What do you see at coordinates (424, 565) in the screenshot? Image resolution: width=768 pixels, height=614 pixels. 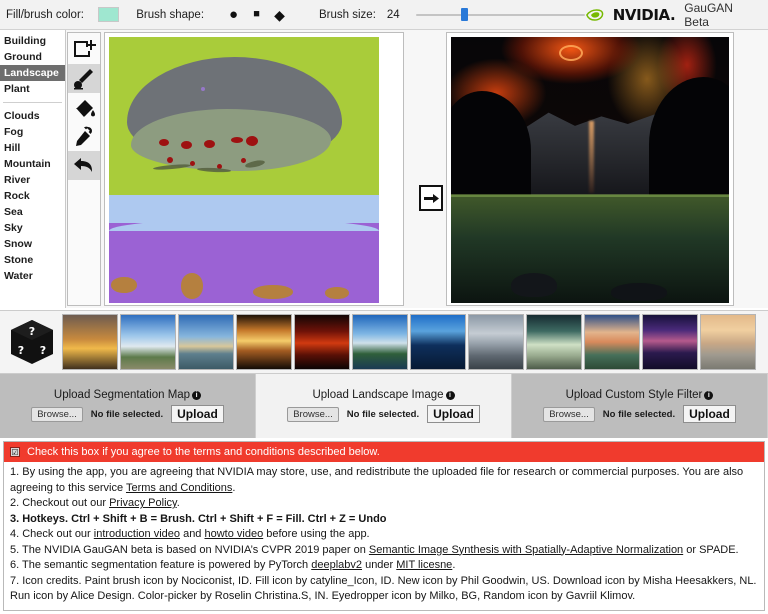 I see `terms-link: MIT licesne` at bounding box center [424, 565].